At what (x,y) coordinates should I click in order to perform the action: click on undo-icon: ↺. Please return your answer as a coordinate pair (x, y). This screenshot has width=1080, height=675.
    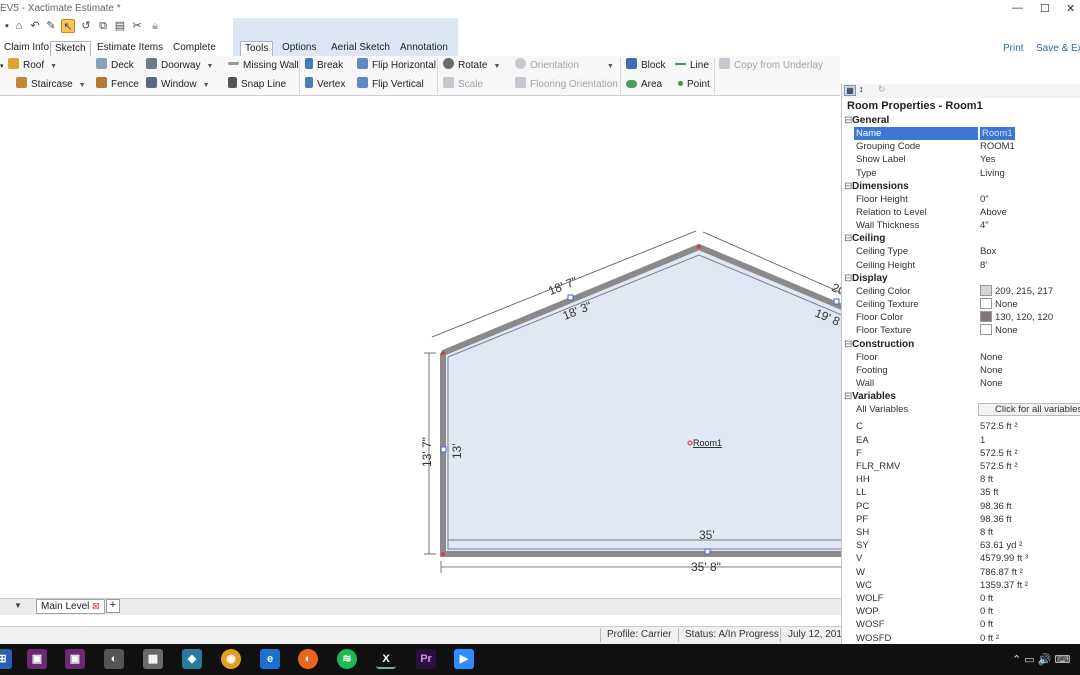
    Looking at the image, I should click on (86, 26).